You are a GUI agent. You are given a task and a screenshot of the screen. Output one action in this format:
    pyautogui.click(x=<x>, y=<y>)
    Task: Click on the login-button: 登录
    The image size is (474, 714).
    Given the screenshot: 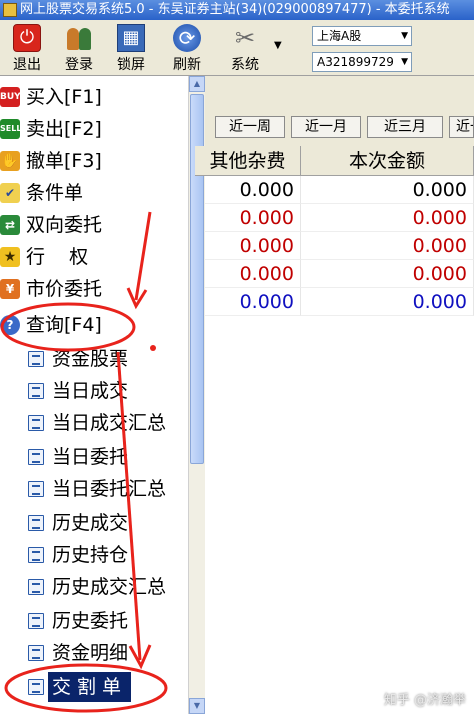 What is the action you would take?
    pyautogui.click(x=79, y=48)
    